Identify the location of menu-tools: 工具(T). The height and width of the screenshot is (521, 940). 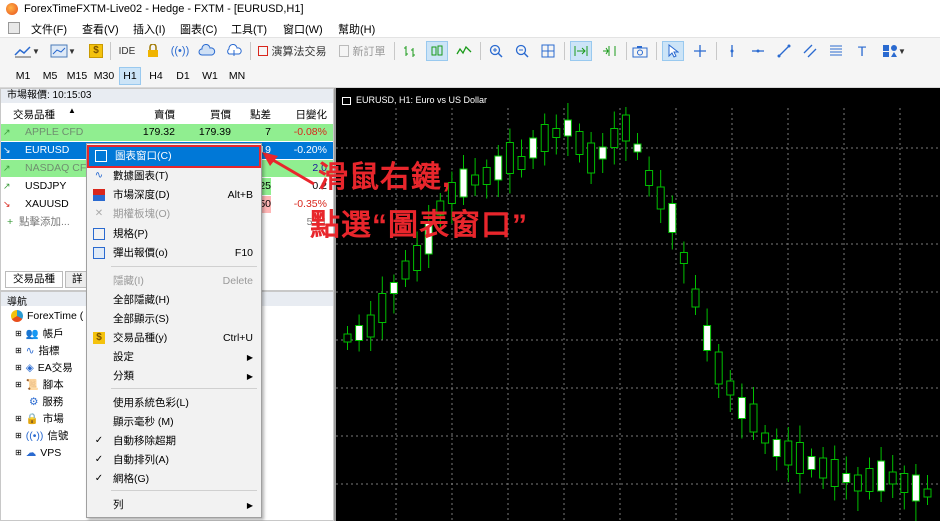
(249, 29).